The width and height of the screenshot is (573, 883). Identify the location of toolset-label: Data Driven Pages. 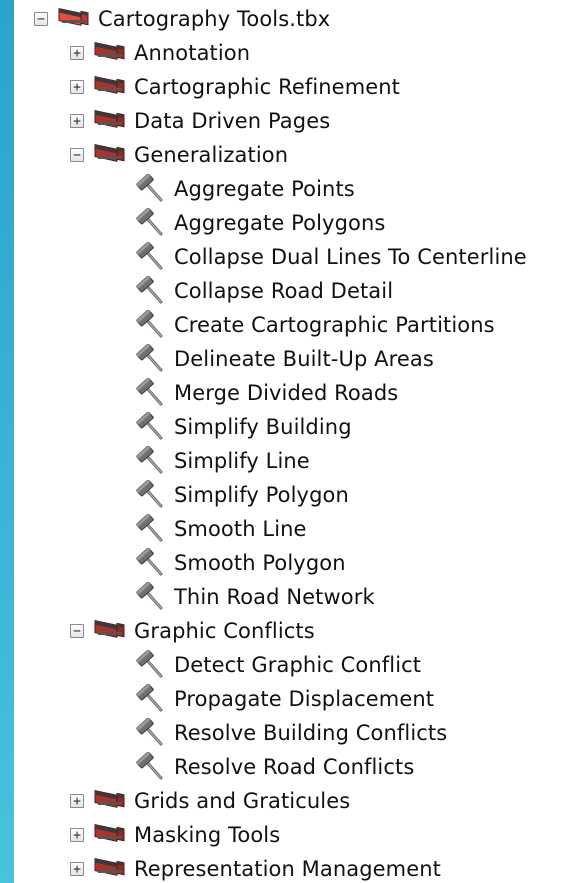
(232, 121).